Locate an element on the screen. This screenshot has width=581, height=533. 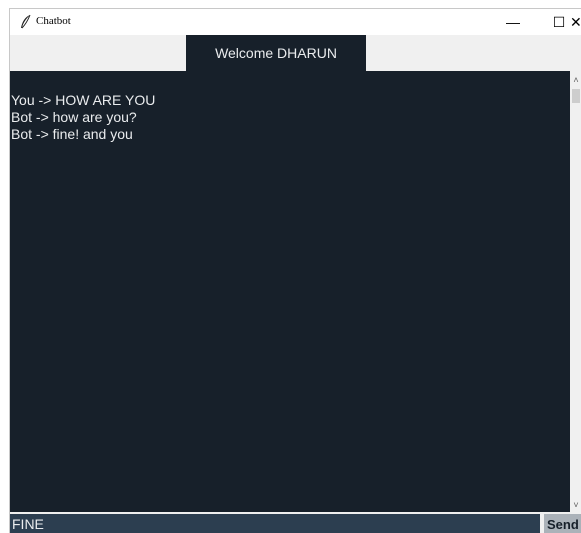
scroll-up-arrow-icon: ˄ is located at coordinates (575, 80).